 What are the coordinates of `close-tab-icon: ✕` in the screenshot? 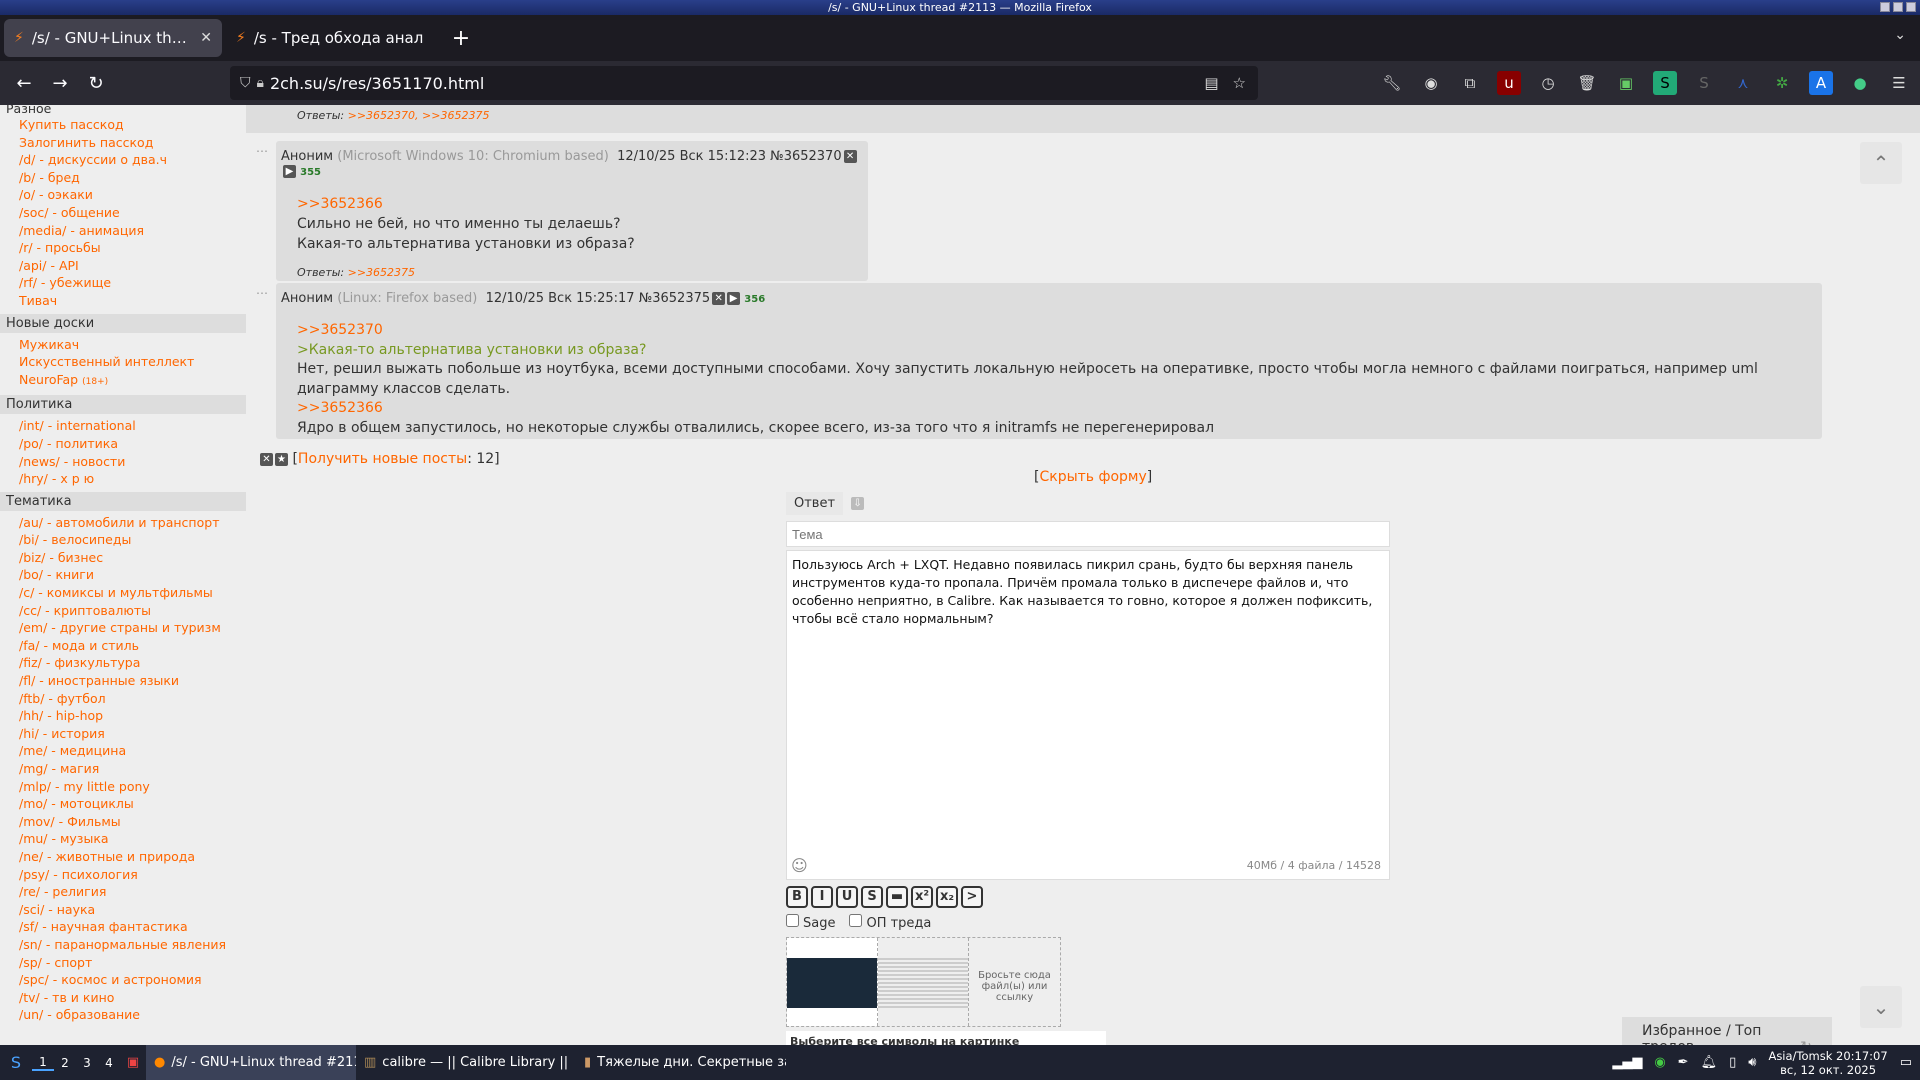 It's located at (206, 38).